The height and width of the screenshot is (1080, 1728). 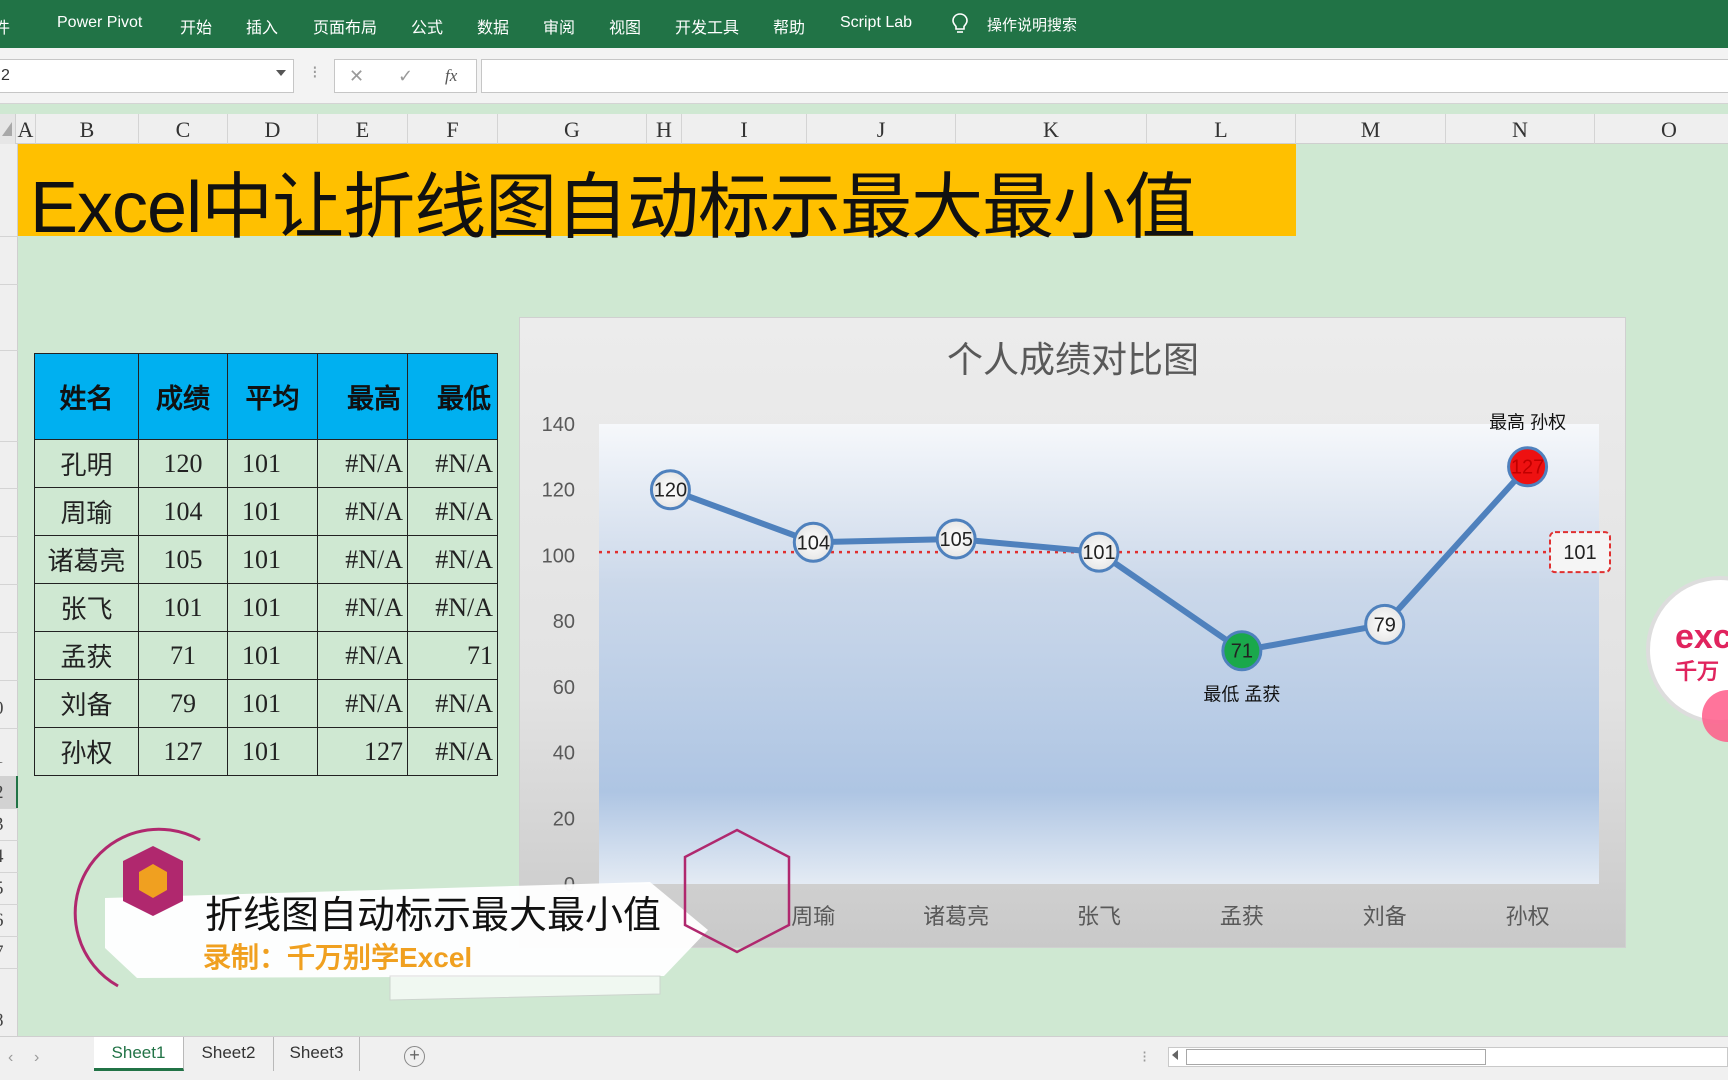 I want to click on row-header: 4, so click(x=8, y=857).